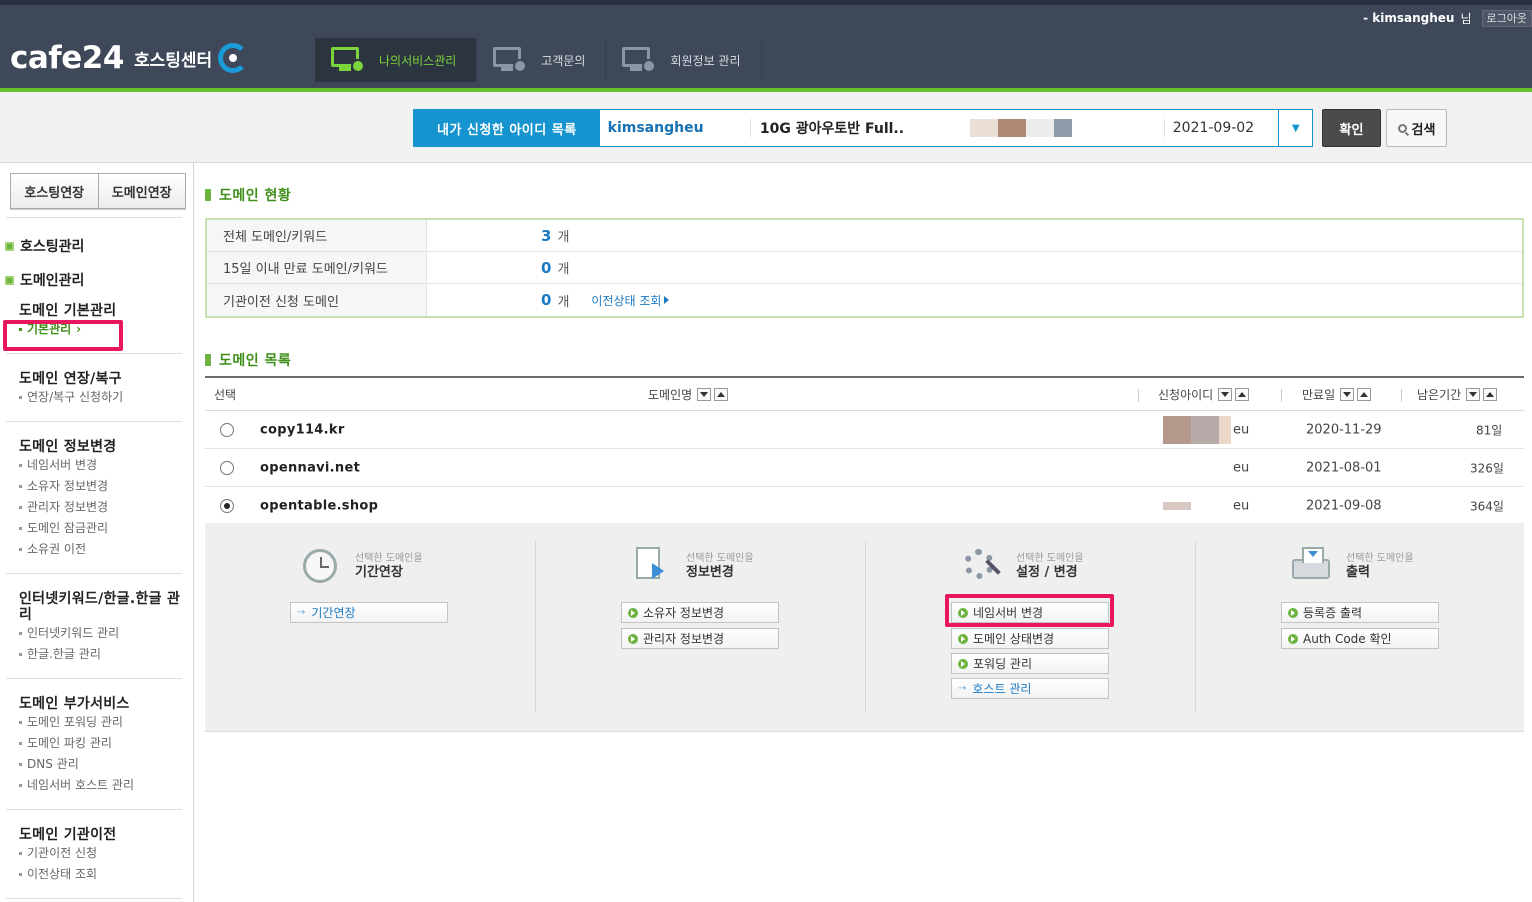 The image size is (1532, 902). What do you see at coordinates (54, 191) in the screenshot?
I see `tab-hosting-extend: 호스팅연장` at bounding box center [54, 191].